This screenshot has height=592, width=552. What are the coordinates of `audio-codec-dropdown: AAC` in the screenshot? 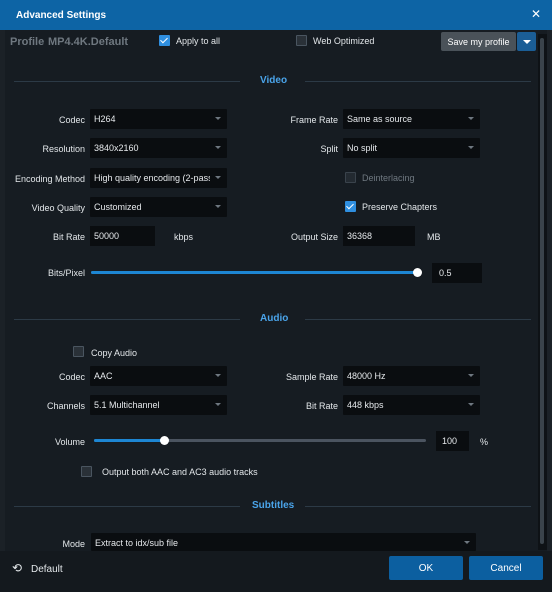 It's located at (158, 376).